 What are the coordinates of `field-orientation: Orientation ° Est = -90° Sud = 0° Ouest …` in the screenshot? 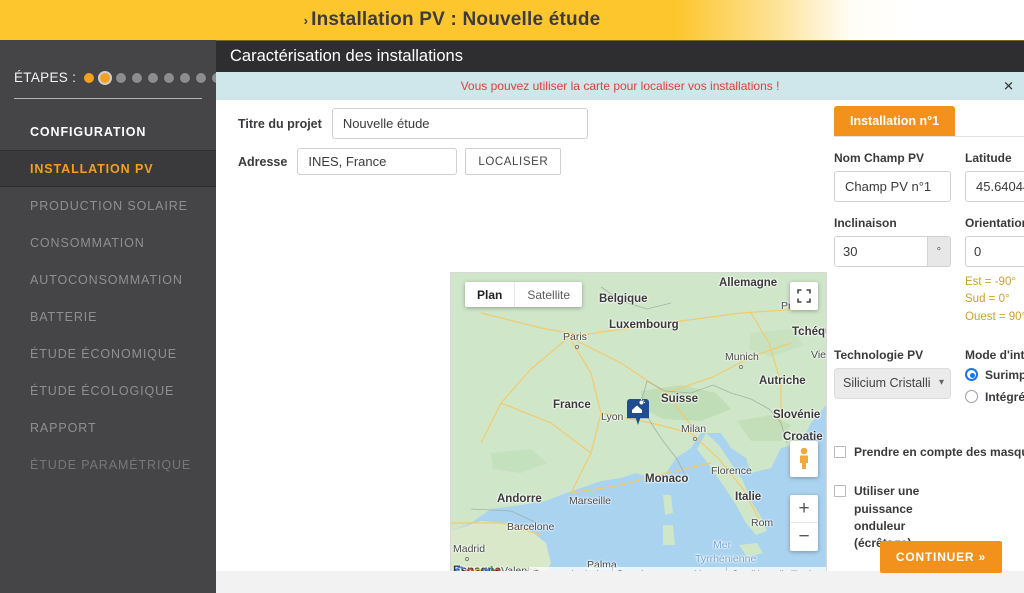 It's located at (994, 271).